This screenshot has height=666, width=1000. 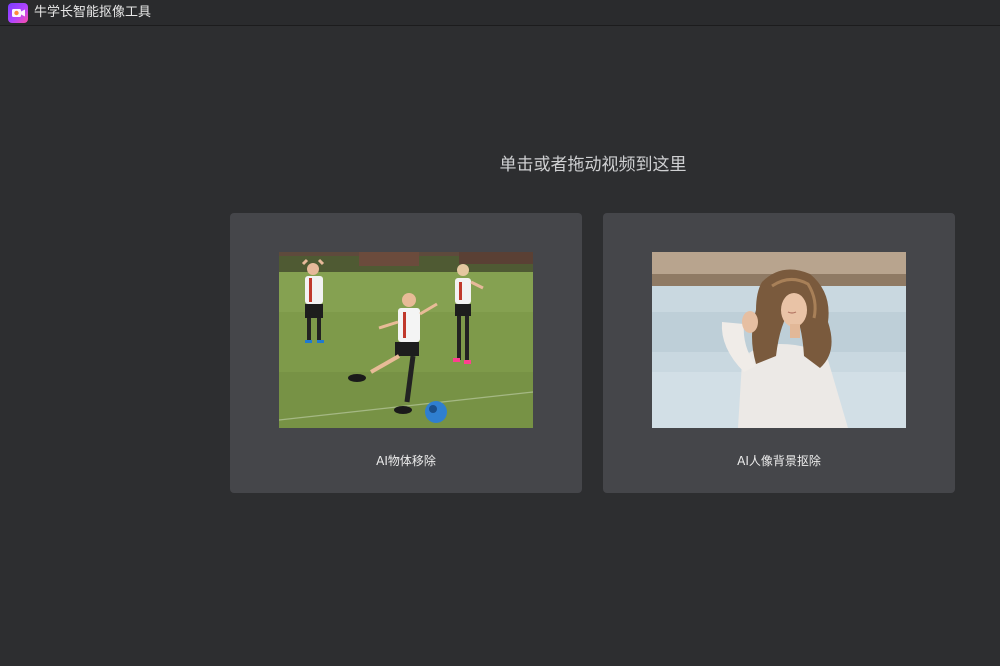 What do you see at coordinates (593, 165) in the screenshot?
I see `drop-zone-hint: 单击或者拖动视频到这里` at bounding box center [593, 165].